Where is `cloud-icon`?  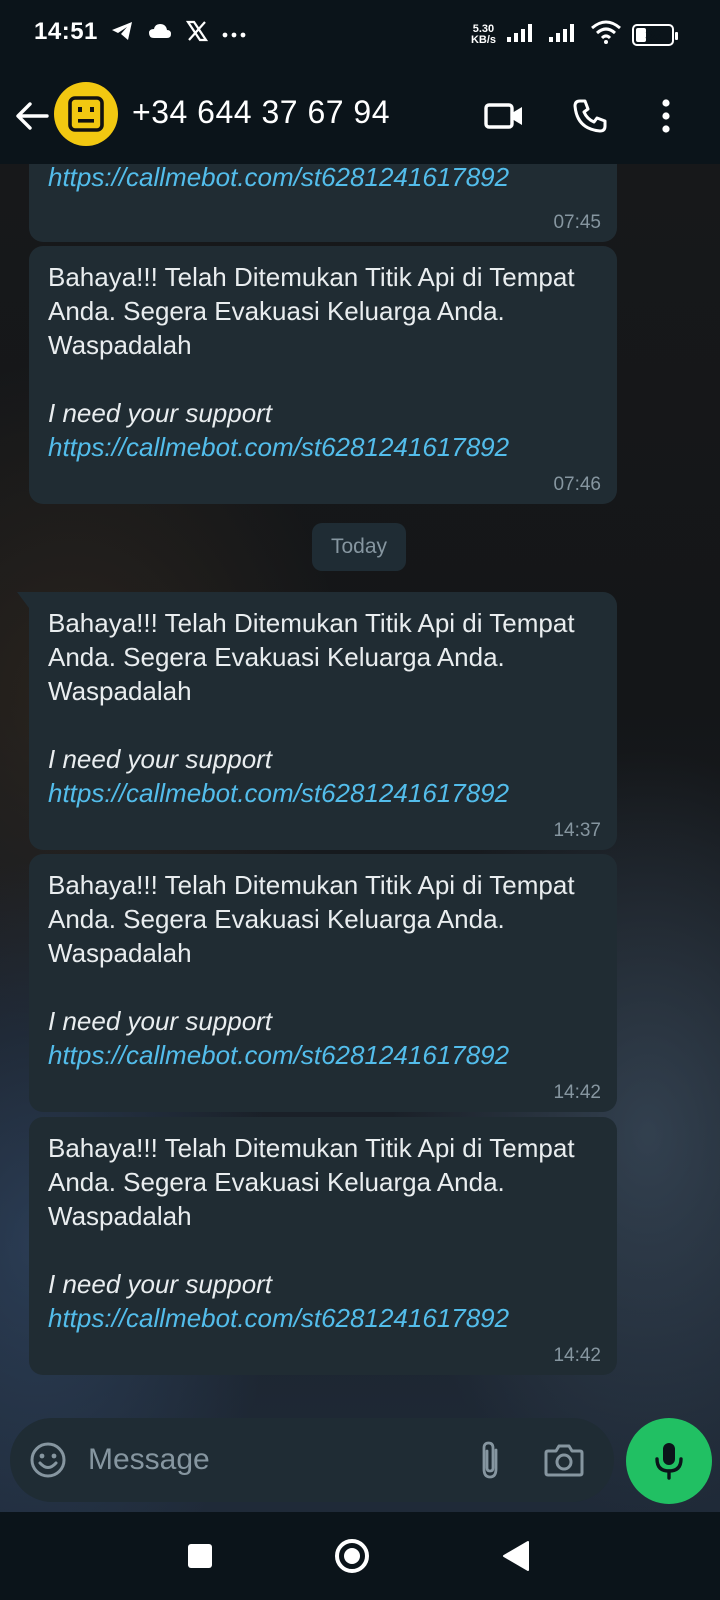 cloud-icon is located at coordinates (160, 33).